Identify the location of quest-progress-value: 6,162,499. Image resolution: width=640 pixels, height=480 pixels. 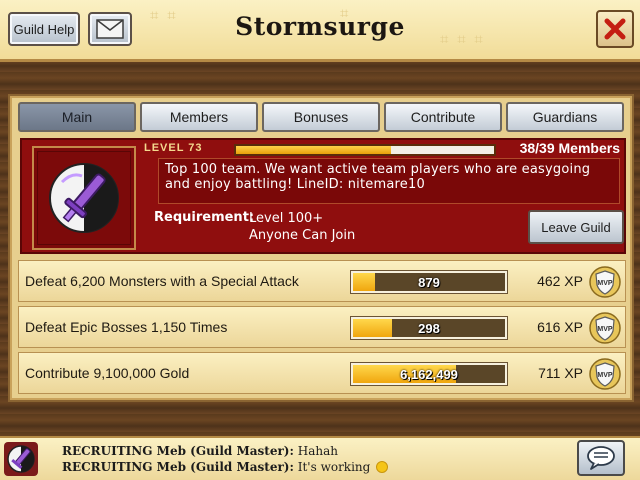
(429, 374).